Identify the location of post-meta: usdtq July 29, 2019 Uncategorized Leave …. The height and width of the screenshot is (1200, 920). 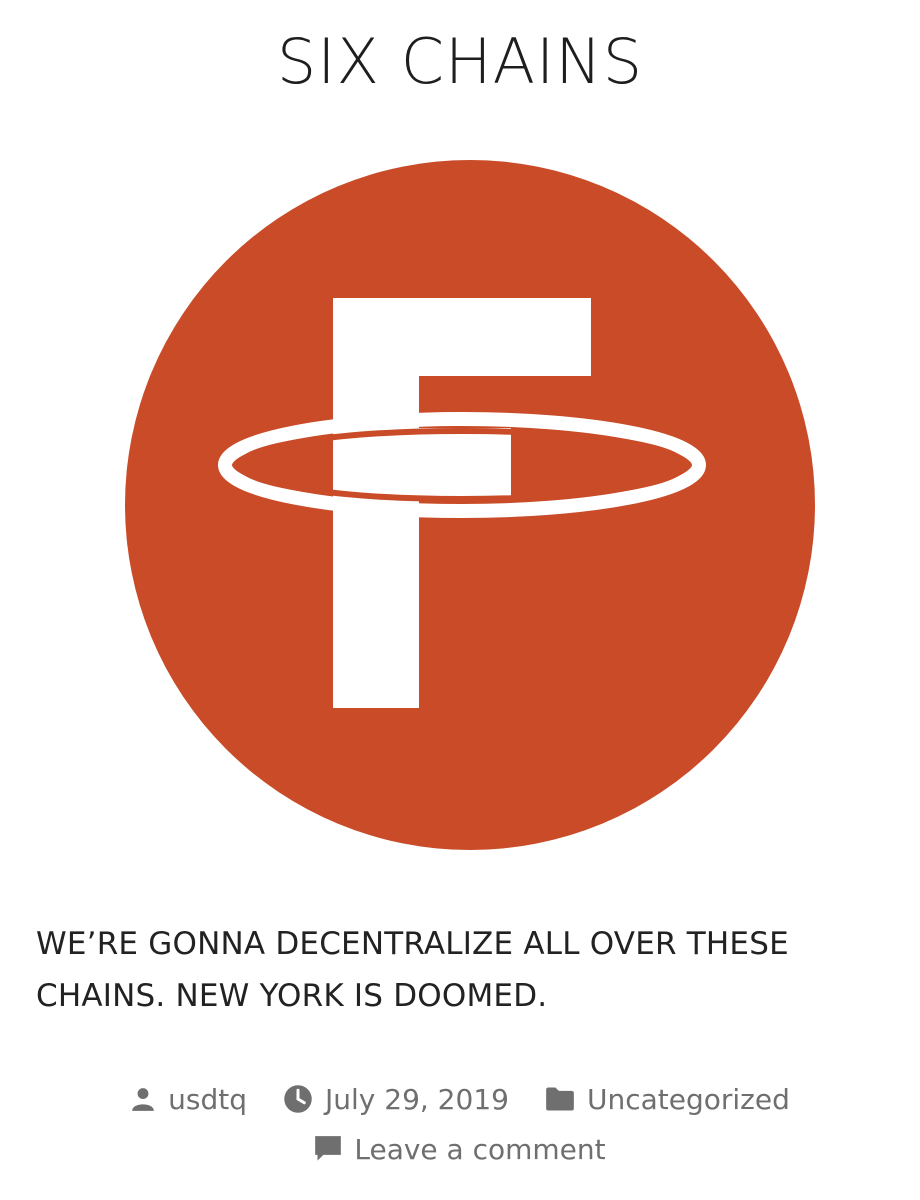
(460, 1124).